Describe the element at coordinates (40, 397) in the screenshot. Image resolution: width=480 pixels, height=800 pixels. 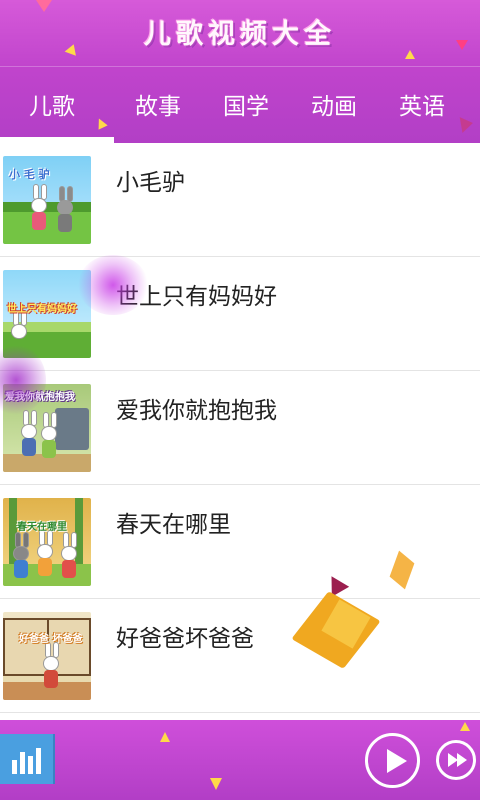
I see `thumbnail-caption: 爱我你就抱抱我` at that location.